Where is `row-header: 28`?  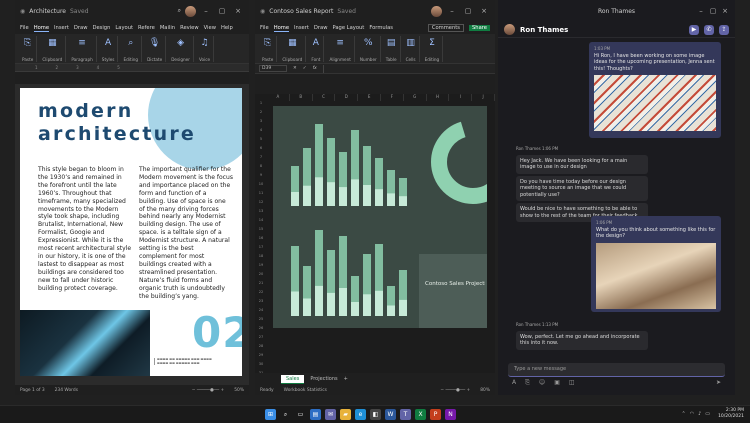
row-header: 28 is located at coordinates (261, 348).